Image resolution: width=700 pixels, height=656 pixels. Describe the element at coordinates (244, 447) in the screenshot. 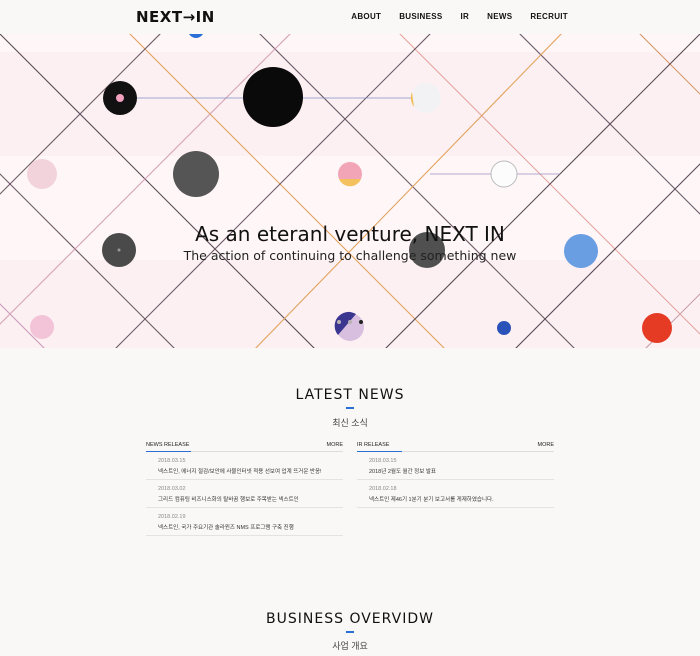

I see `news-release-header: NEWS RELEASE MORE` at that location.